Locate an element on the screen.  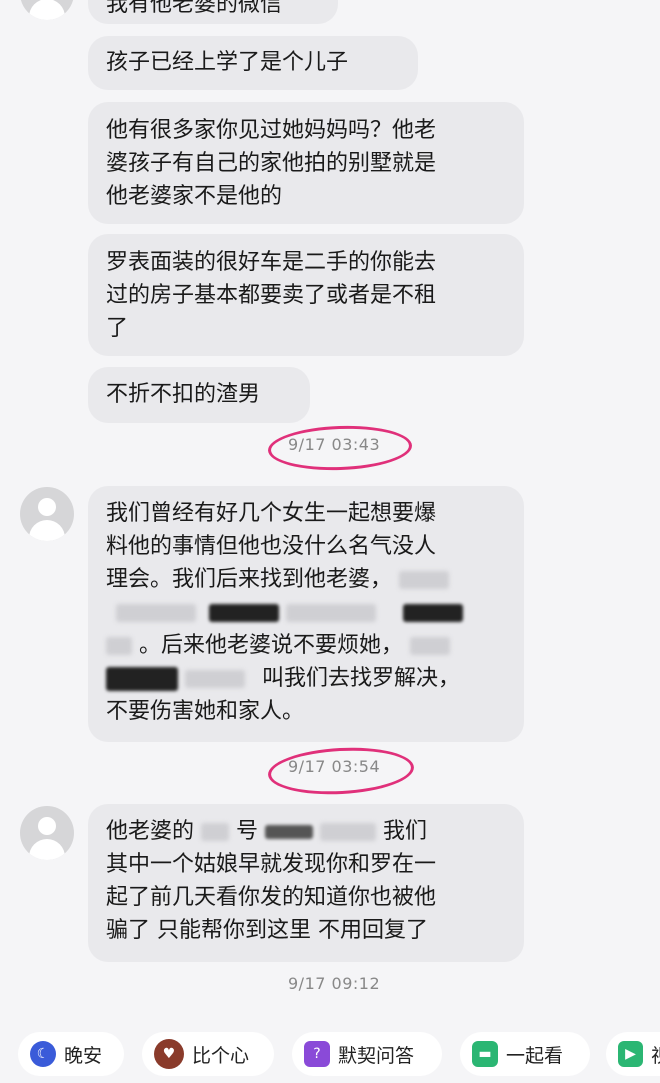
message-line: 理会。我们后来找到他老婆， is located at coordinates (306, 579).